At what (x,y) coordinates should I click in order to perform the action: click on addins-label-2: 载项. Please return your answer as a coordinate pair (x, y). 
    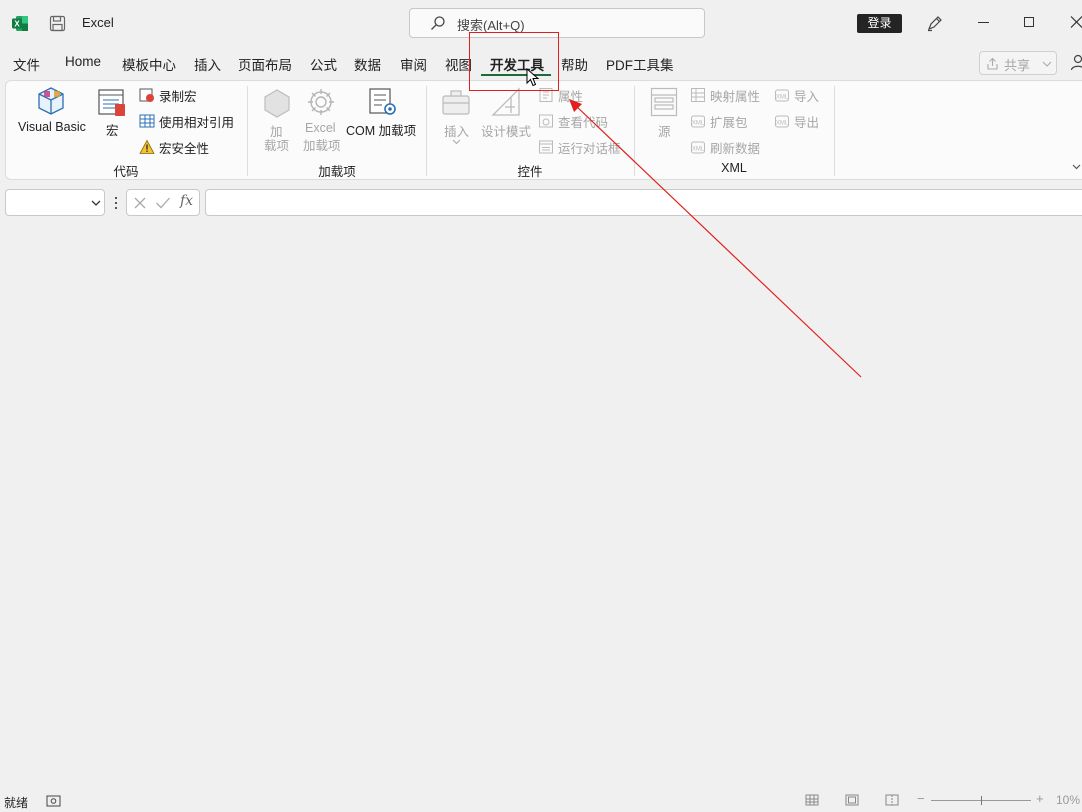
    Looking at the image, I should click on (276, 144).